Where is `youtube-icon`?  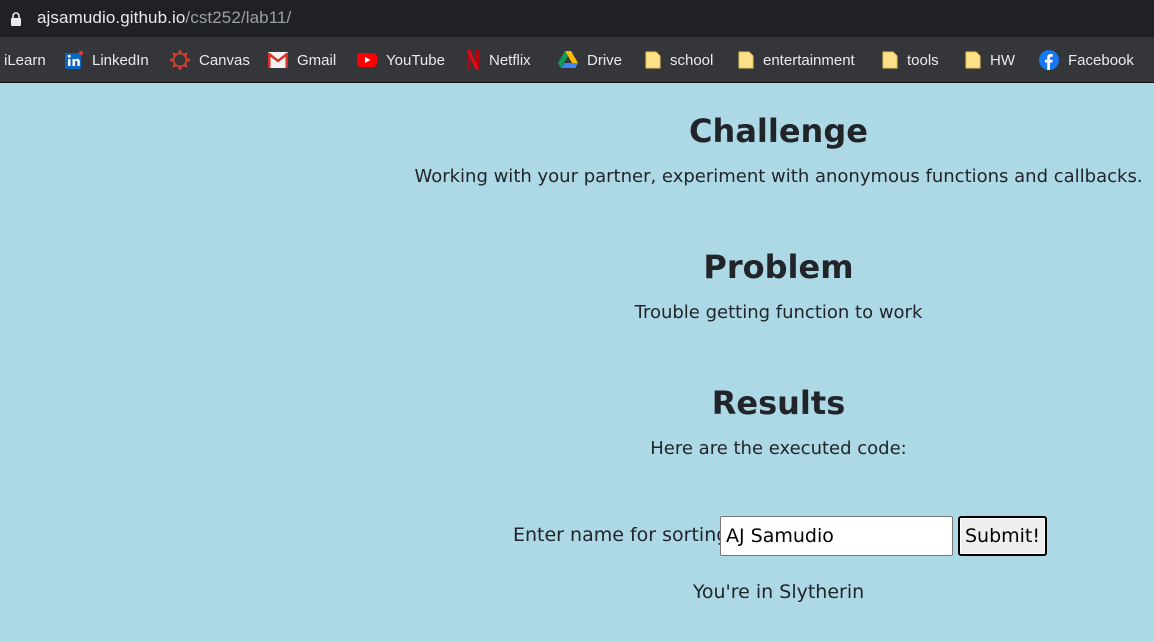 youtube-icon is located at coordinates (367, 60).